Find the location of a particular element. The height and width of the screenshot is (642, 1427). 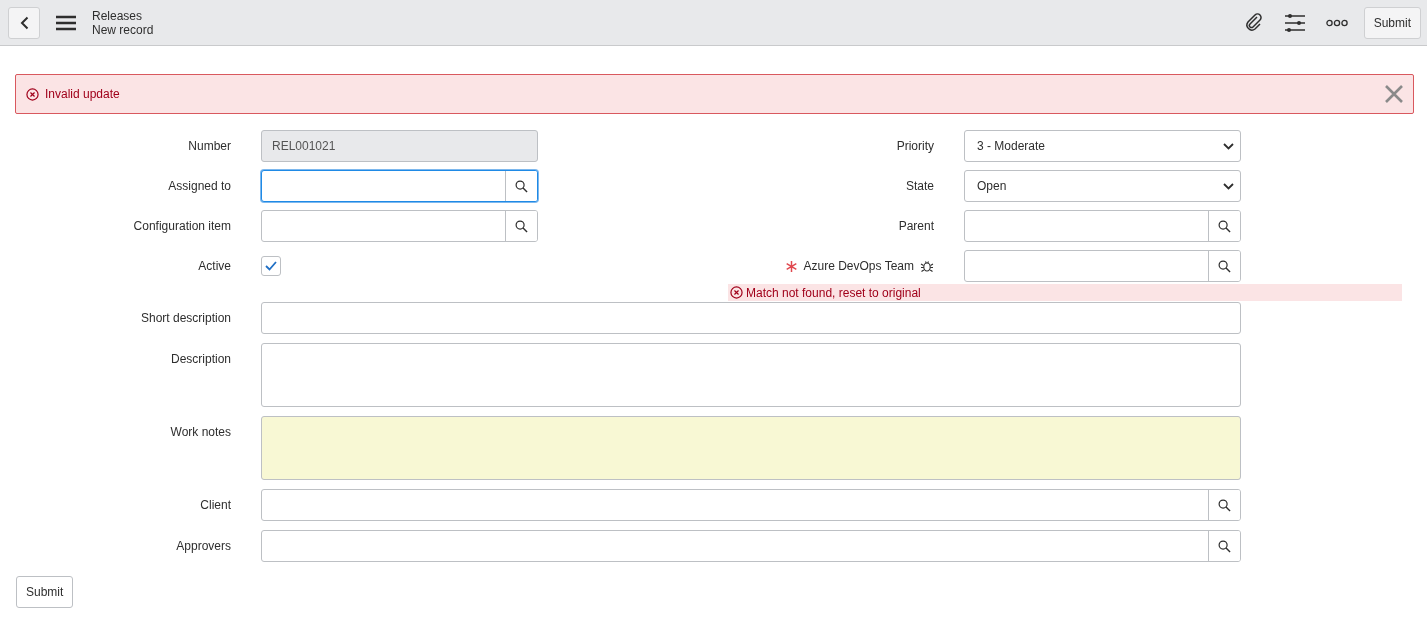

field-label: Work notes is located at coordinates (200, 432).